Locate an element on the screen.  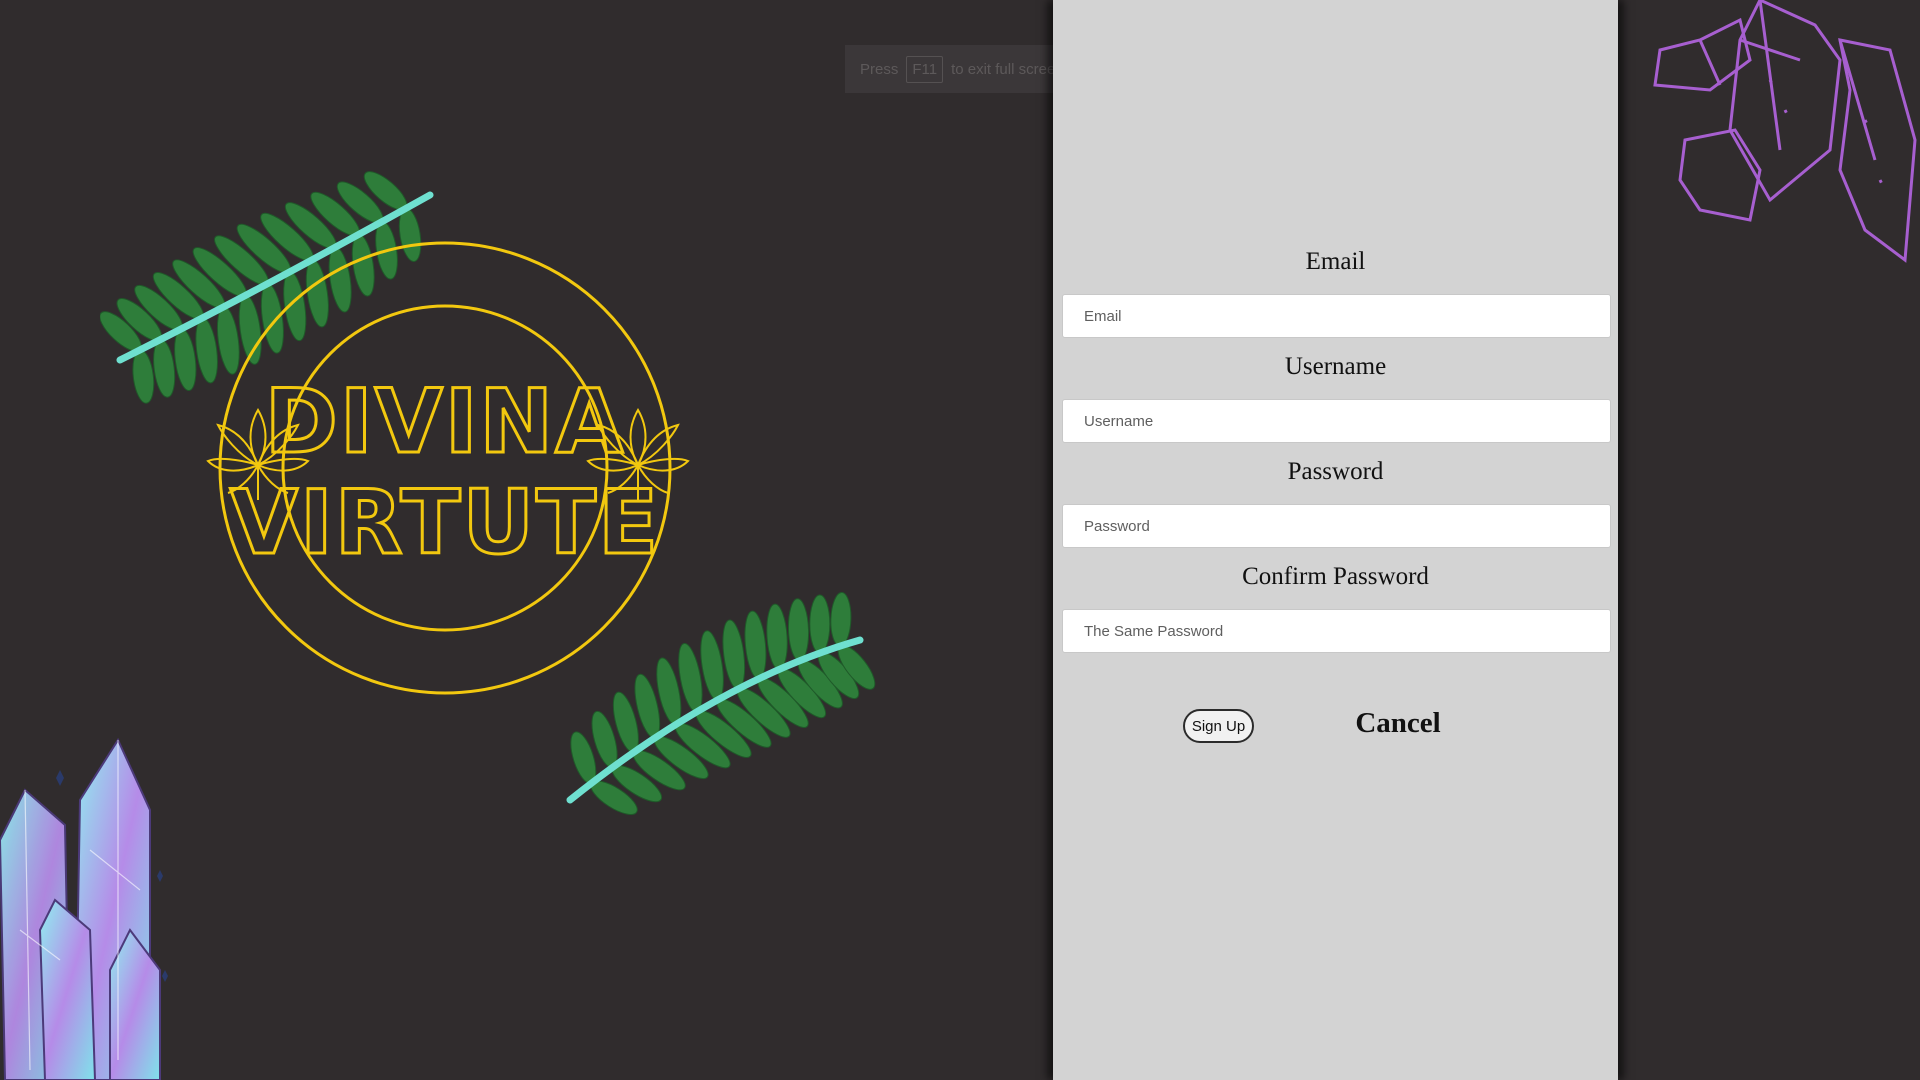
confirm-password-label: Confirm Password is located at coordinates (1335, 576).